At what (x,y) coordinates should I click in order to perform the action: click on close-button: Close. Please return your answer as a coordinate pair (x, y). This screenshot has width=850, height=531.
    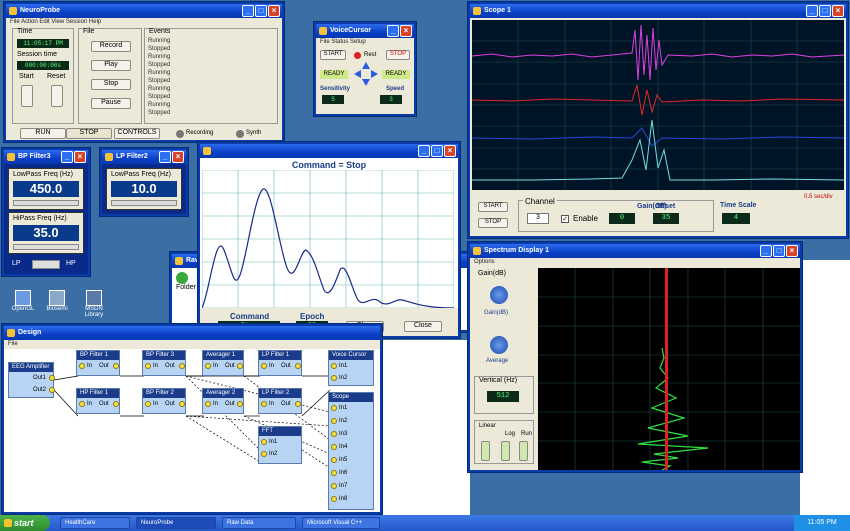
    Looking at the image, I should click on (423, 326).